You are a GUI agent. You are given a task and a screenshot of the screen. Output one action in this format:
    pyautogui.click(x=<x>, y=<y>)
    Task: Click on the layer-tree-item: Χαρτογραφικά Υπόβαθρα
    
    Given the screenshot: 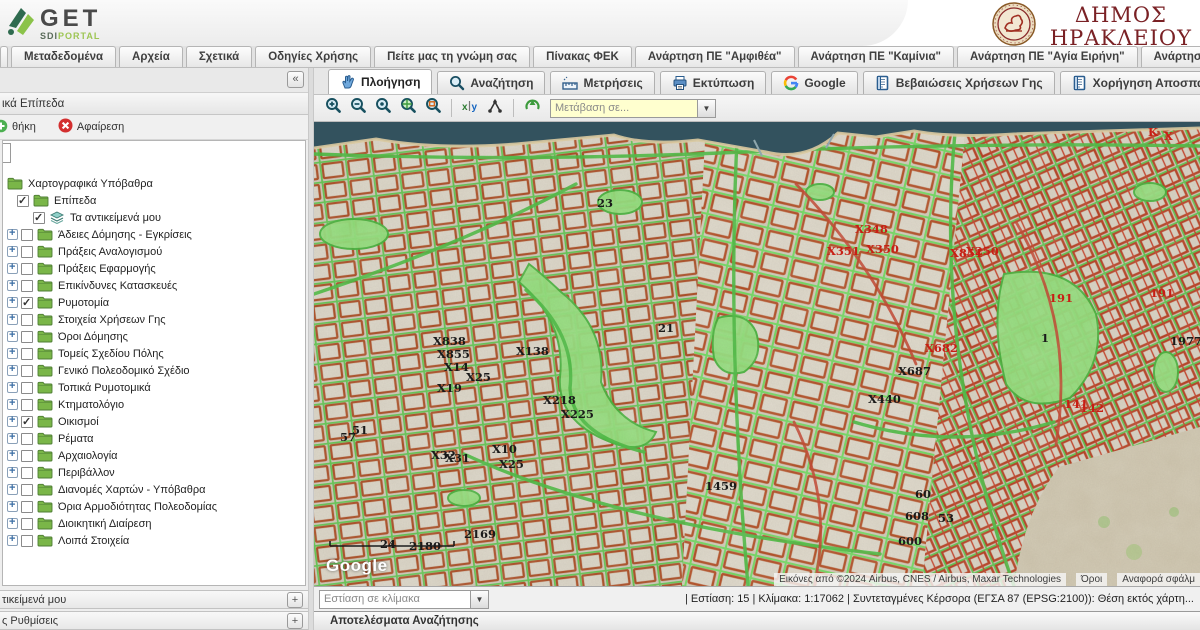 What is the action you would take?
    pyautogui.click(x=154, y=183)
    